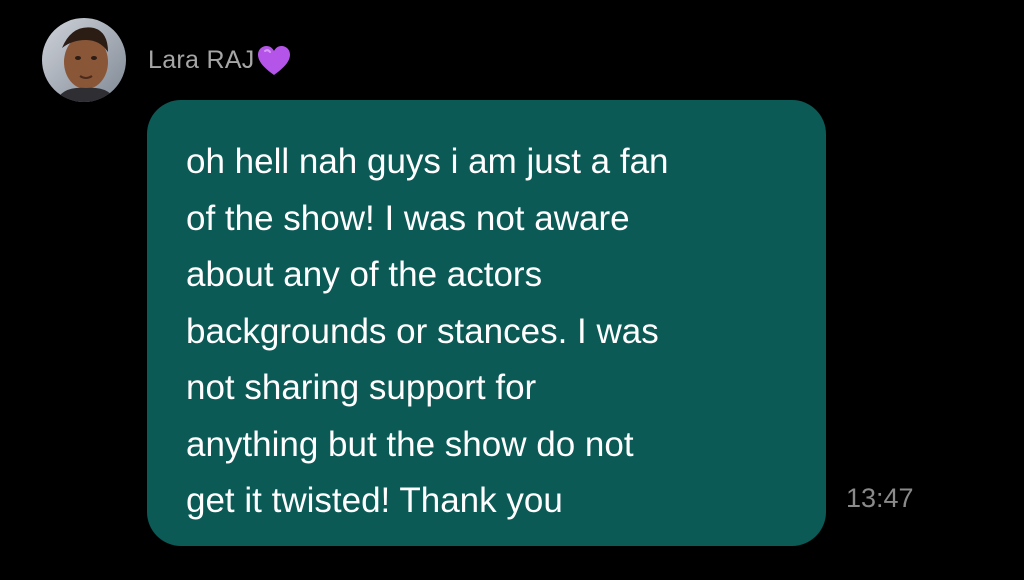 This screenshot has height=580, width=1024. I want to click on sender-avatar, so click(84, 60).